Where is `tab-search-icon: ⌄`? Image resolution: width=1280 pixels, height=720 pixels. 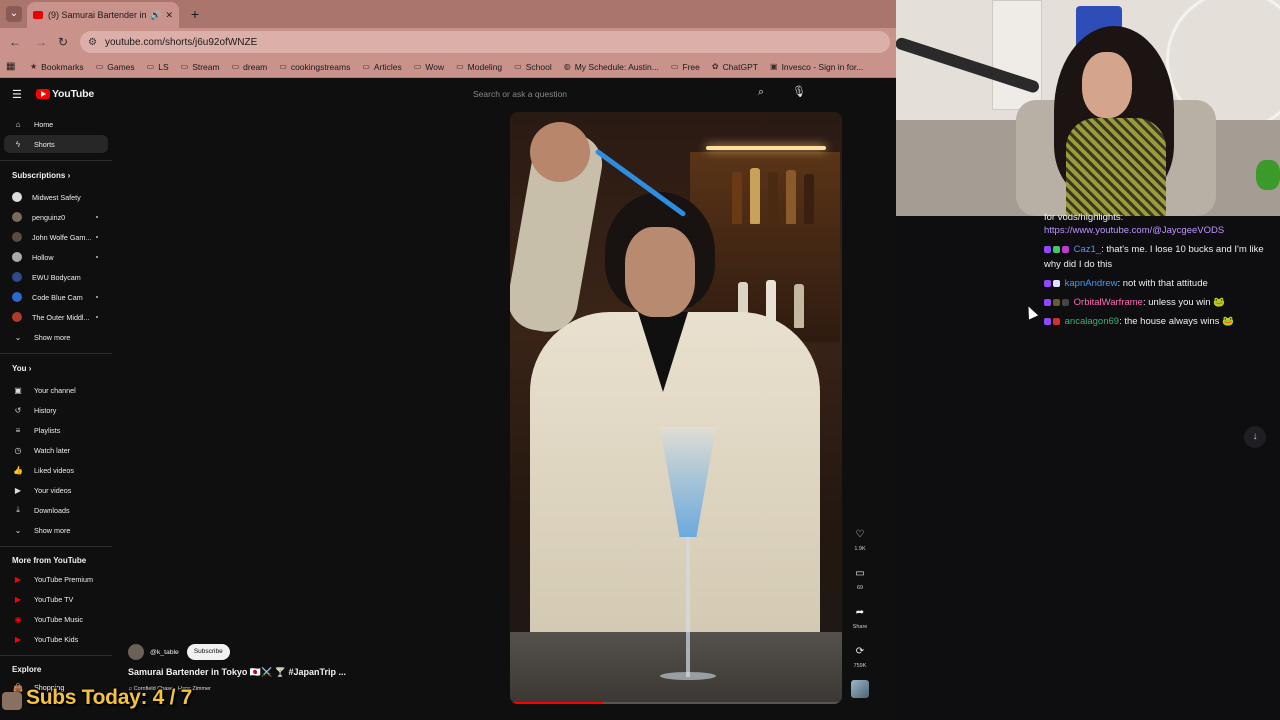
tab-search-icon: ⌄ is located at coordinates (14, 14).